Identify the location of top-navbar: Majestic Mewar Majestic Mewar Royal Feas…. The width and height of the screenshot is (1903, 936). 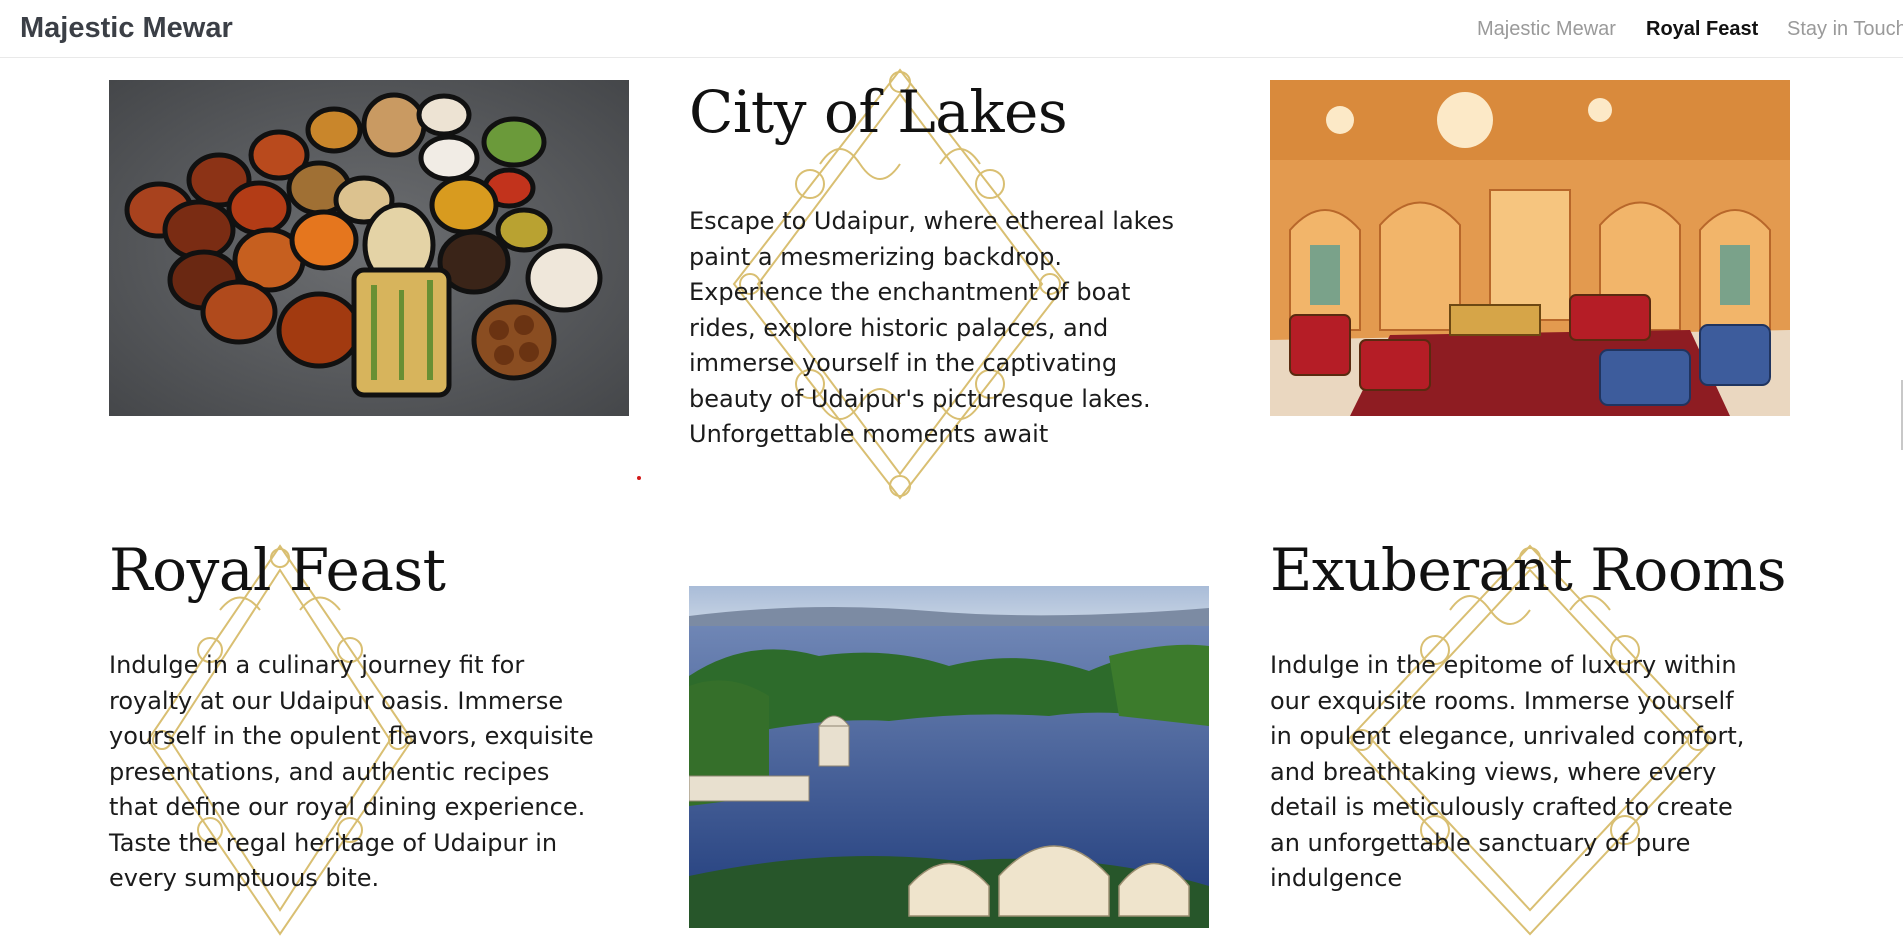
(951, 29).